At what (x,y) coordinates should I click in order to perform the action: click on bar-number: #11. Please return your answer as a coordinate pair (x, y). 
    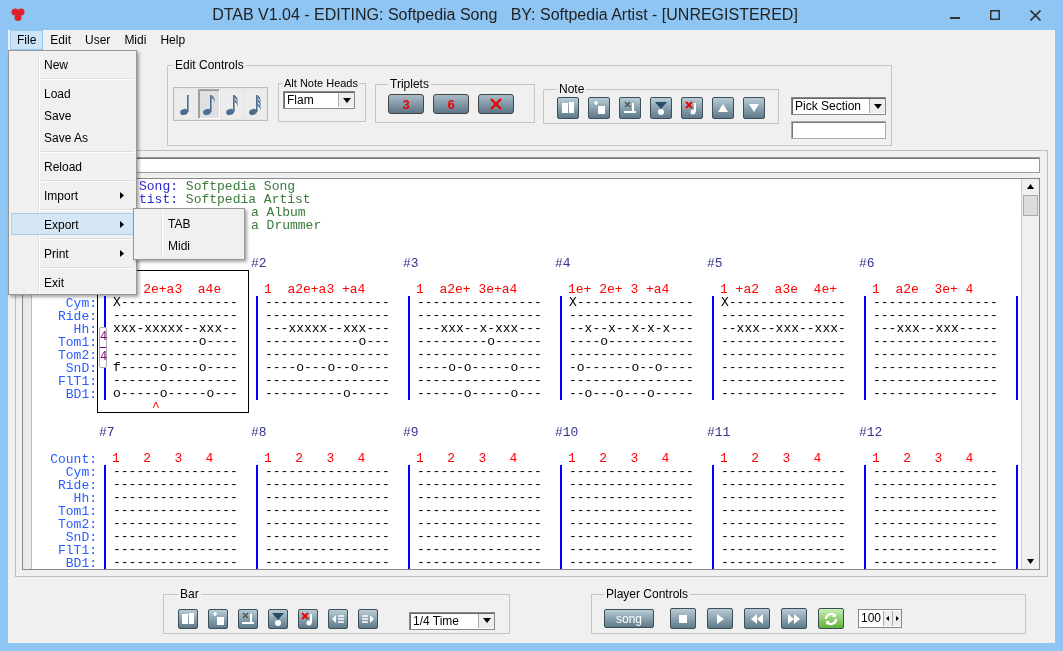
    Looking at the image, I should click on (719, 432).